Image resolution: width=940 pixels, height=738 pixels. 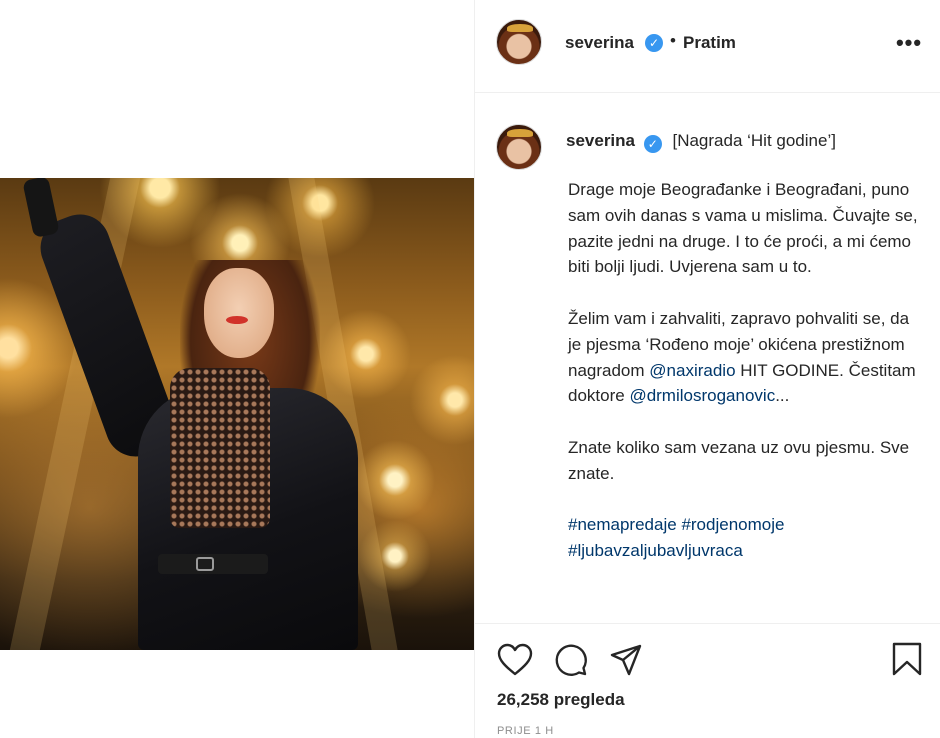 What do you see at coordinates (626, 662) in the screenshot?
I see `paper-plane-icon` at bounding box center [626, 662].